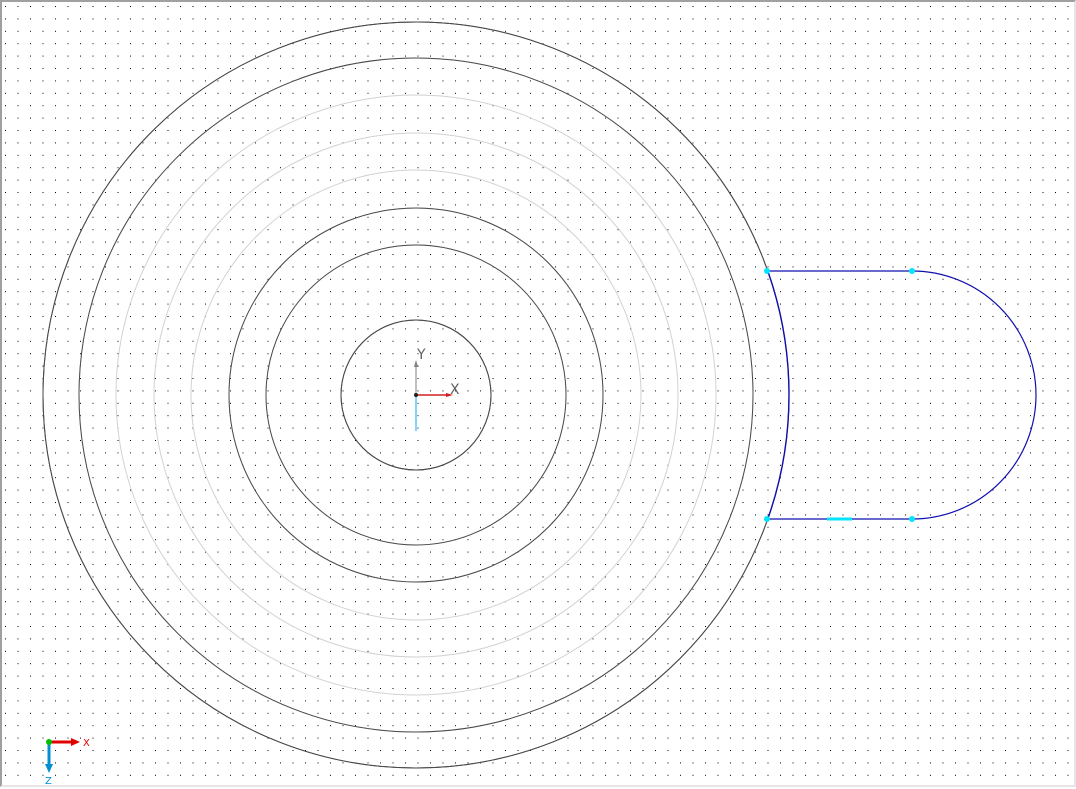  I want to click on triad-x-label: X, so click(86, 743).